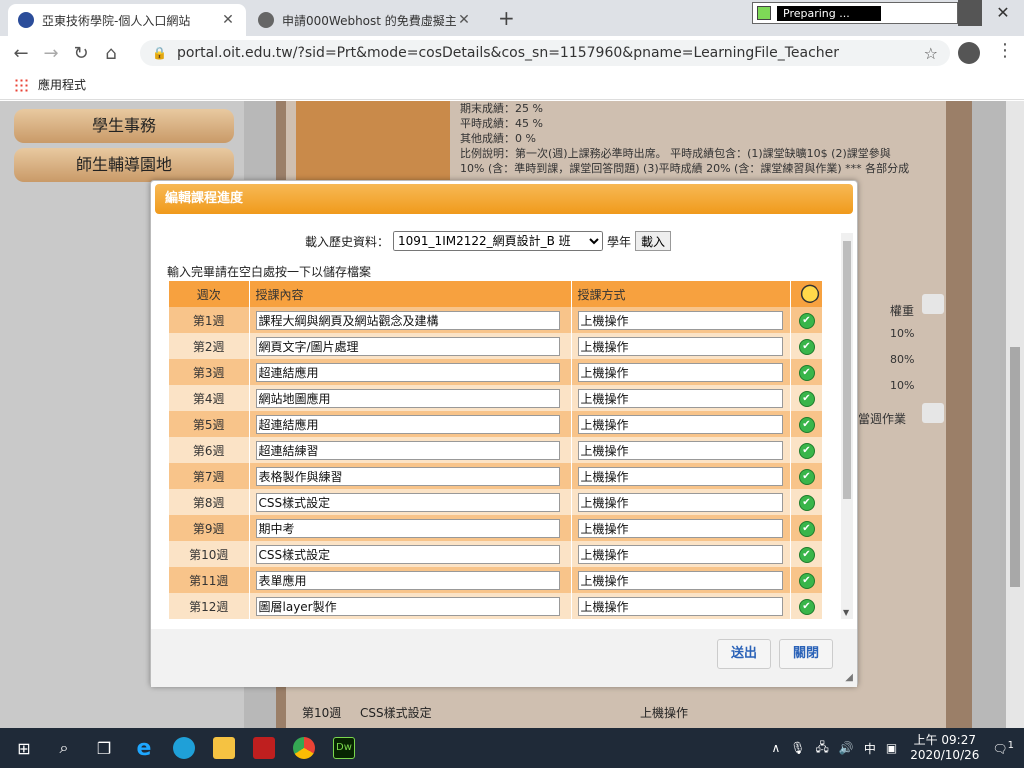  What do you see at coordinates (224, 748) in the screenshot?
I see `file-explorer-icon` at bounding box center [224, 748].